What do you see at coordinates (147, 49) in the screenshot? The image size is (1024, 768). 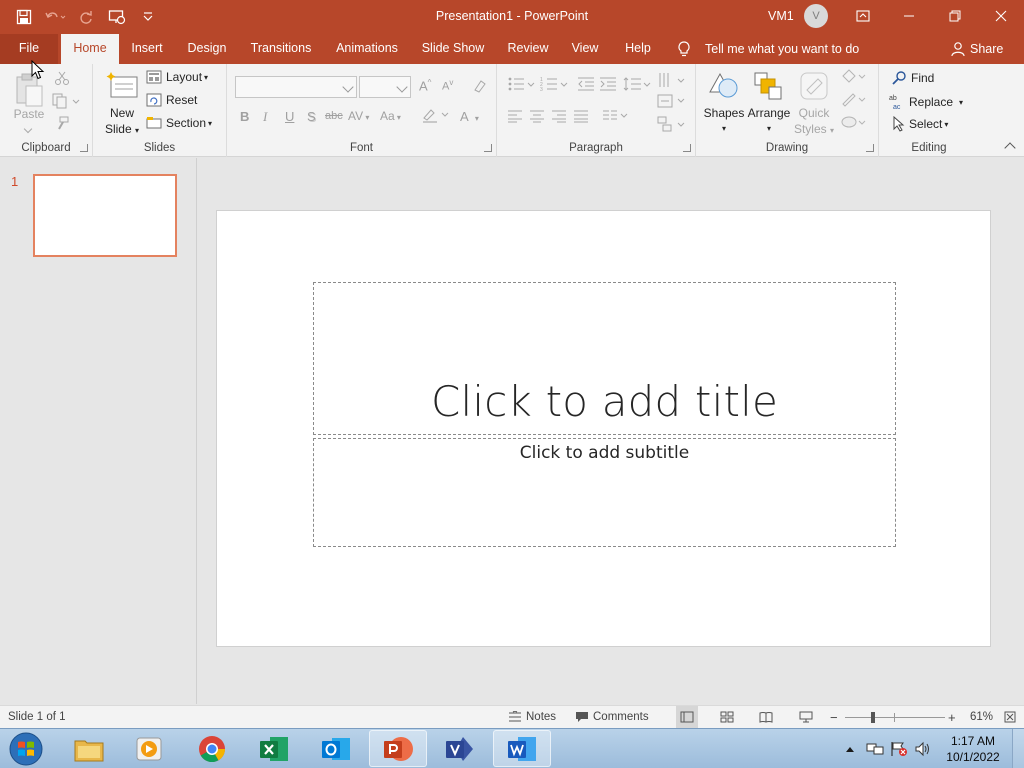 I see `tab-insert: Insert` at bounding box center [147, 49].